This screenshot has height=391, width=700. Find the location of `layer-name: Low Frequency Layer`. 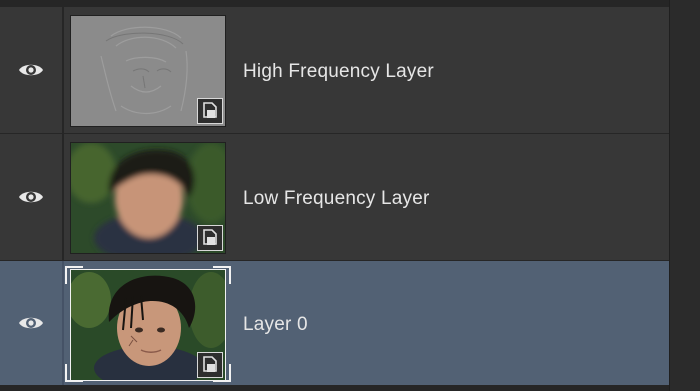

layer-name: Low Frequency Layer is located at coordinates (336, 198).